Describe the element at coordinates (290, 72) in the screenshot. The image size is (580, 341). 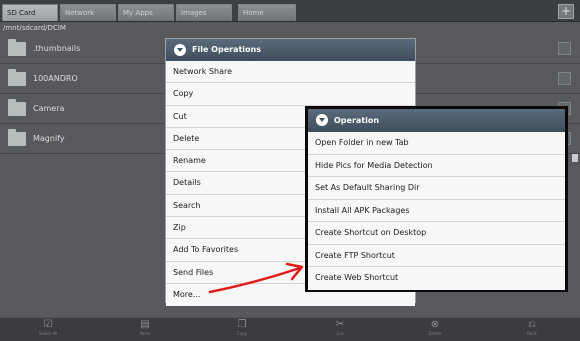
I see `menu-item-network-share: Network Share` at that location.